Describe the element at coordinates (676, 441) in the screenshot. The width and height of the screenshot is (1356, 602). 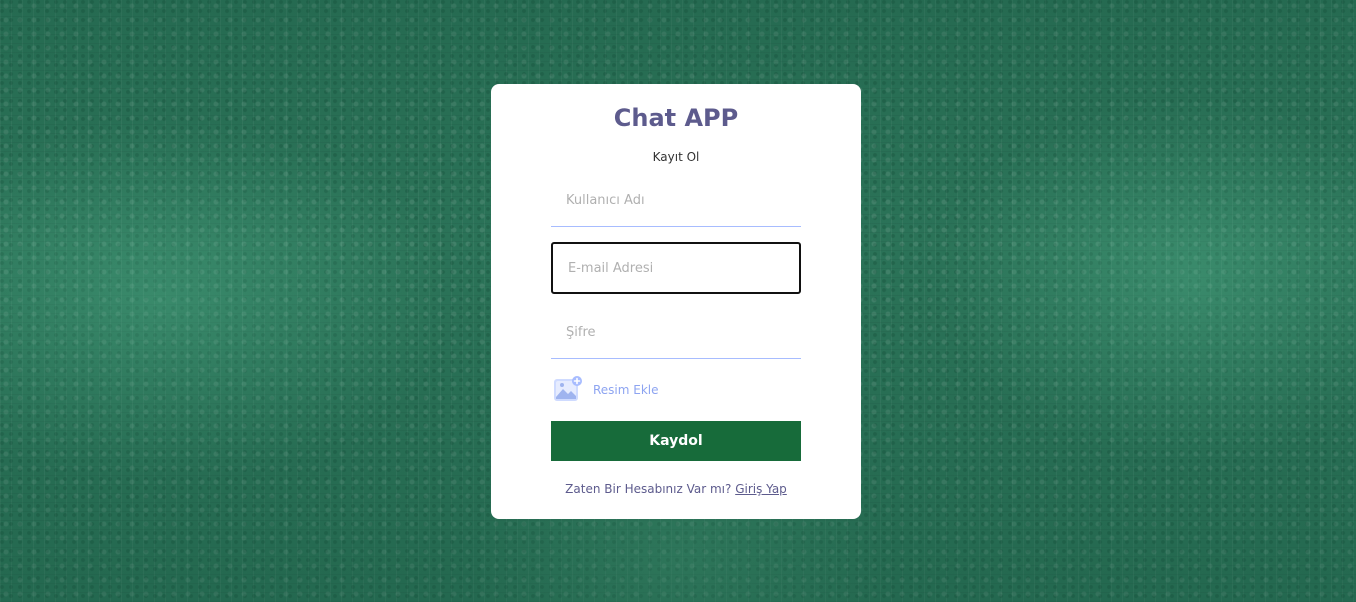
I see `register-button: Kaydol` at that location.